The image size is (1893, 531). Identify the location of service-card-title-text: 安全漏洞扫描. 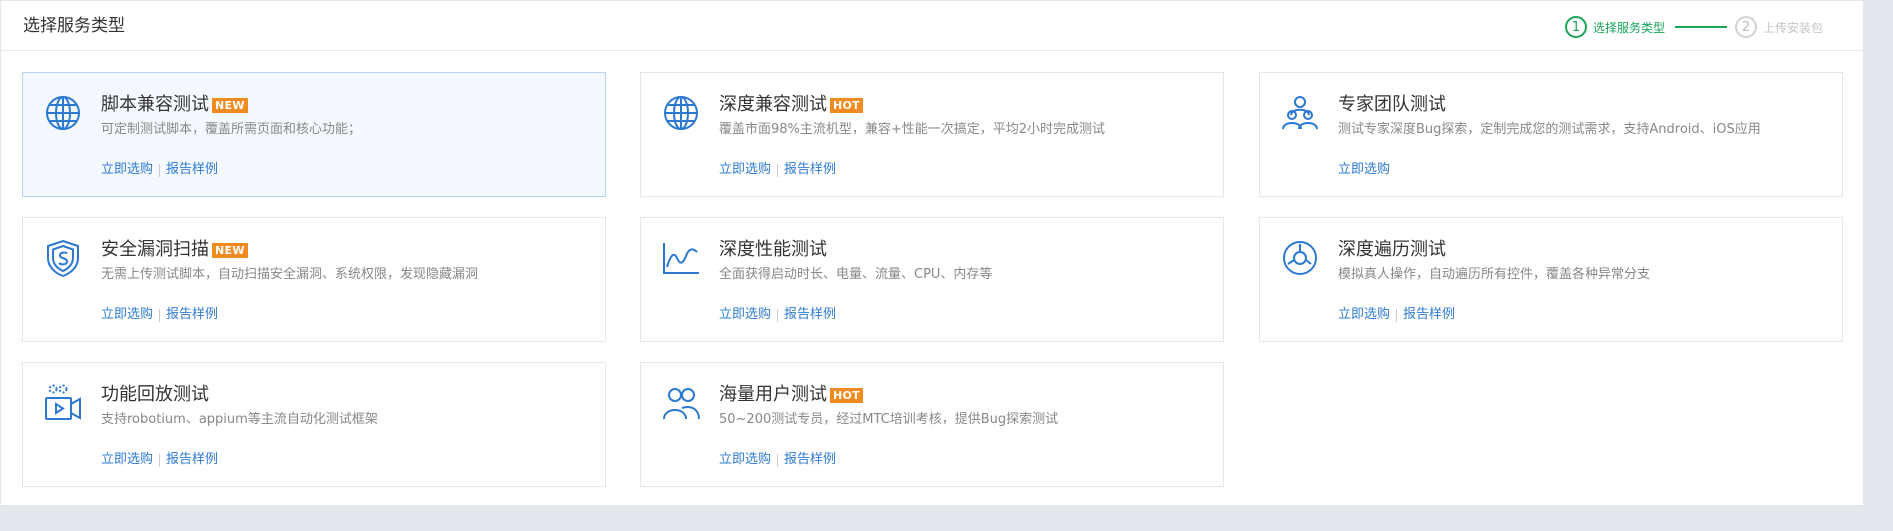
(155, 249).